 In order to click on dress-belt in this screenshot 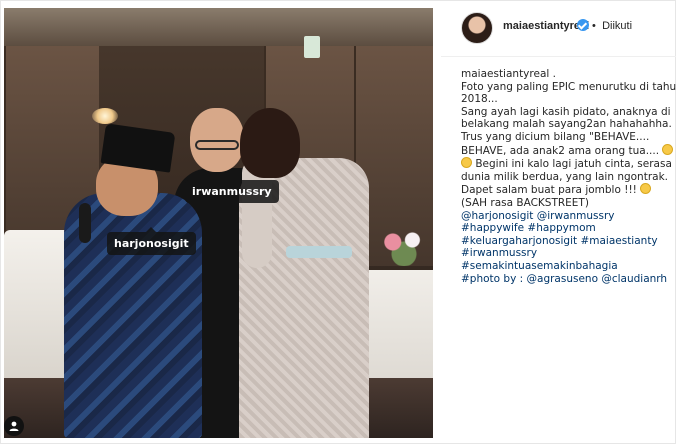, I will do `click(319, 252)`.